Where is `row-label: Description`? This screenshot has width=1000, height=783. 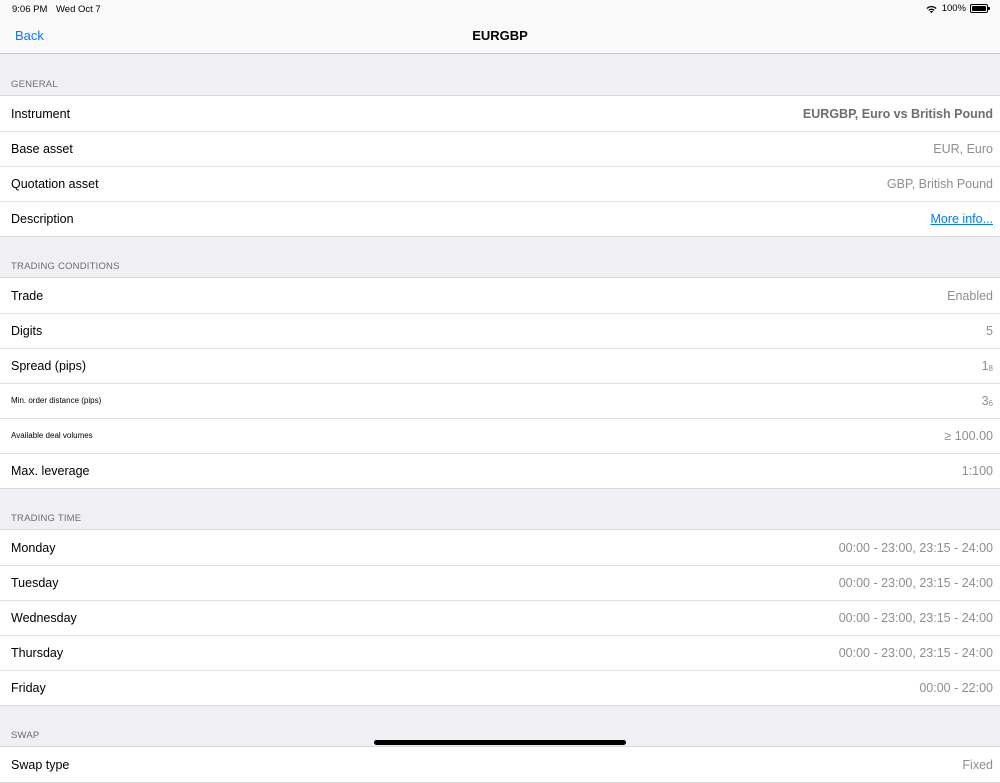 row-label: Description is located at coordinates (42, 218).